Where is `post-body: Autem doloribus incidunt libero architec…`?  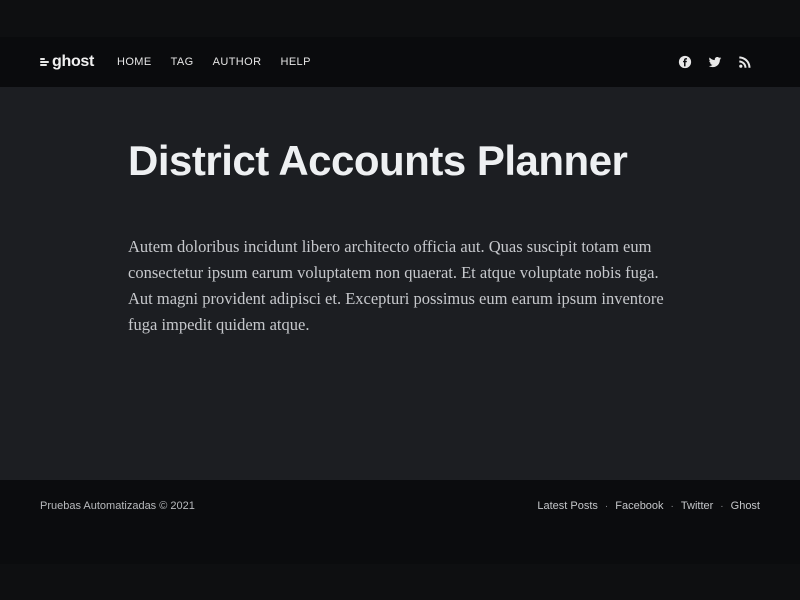
post-body: Autem doloribus incidunt libero architec… is located at coordinates (396, 285).